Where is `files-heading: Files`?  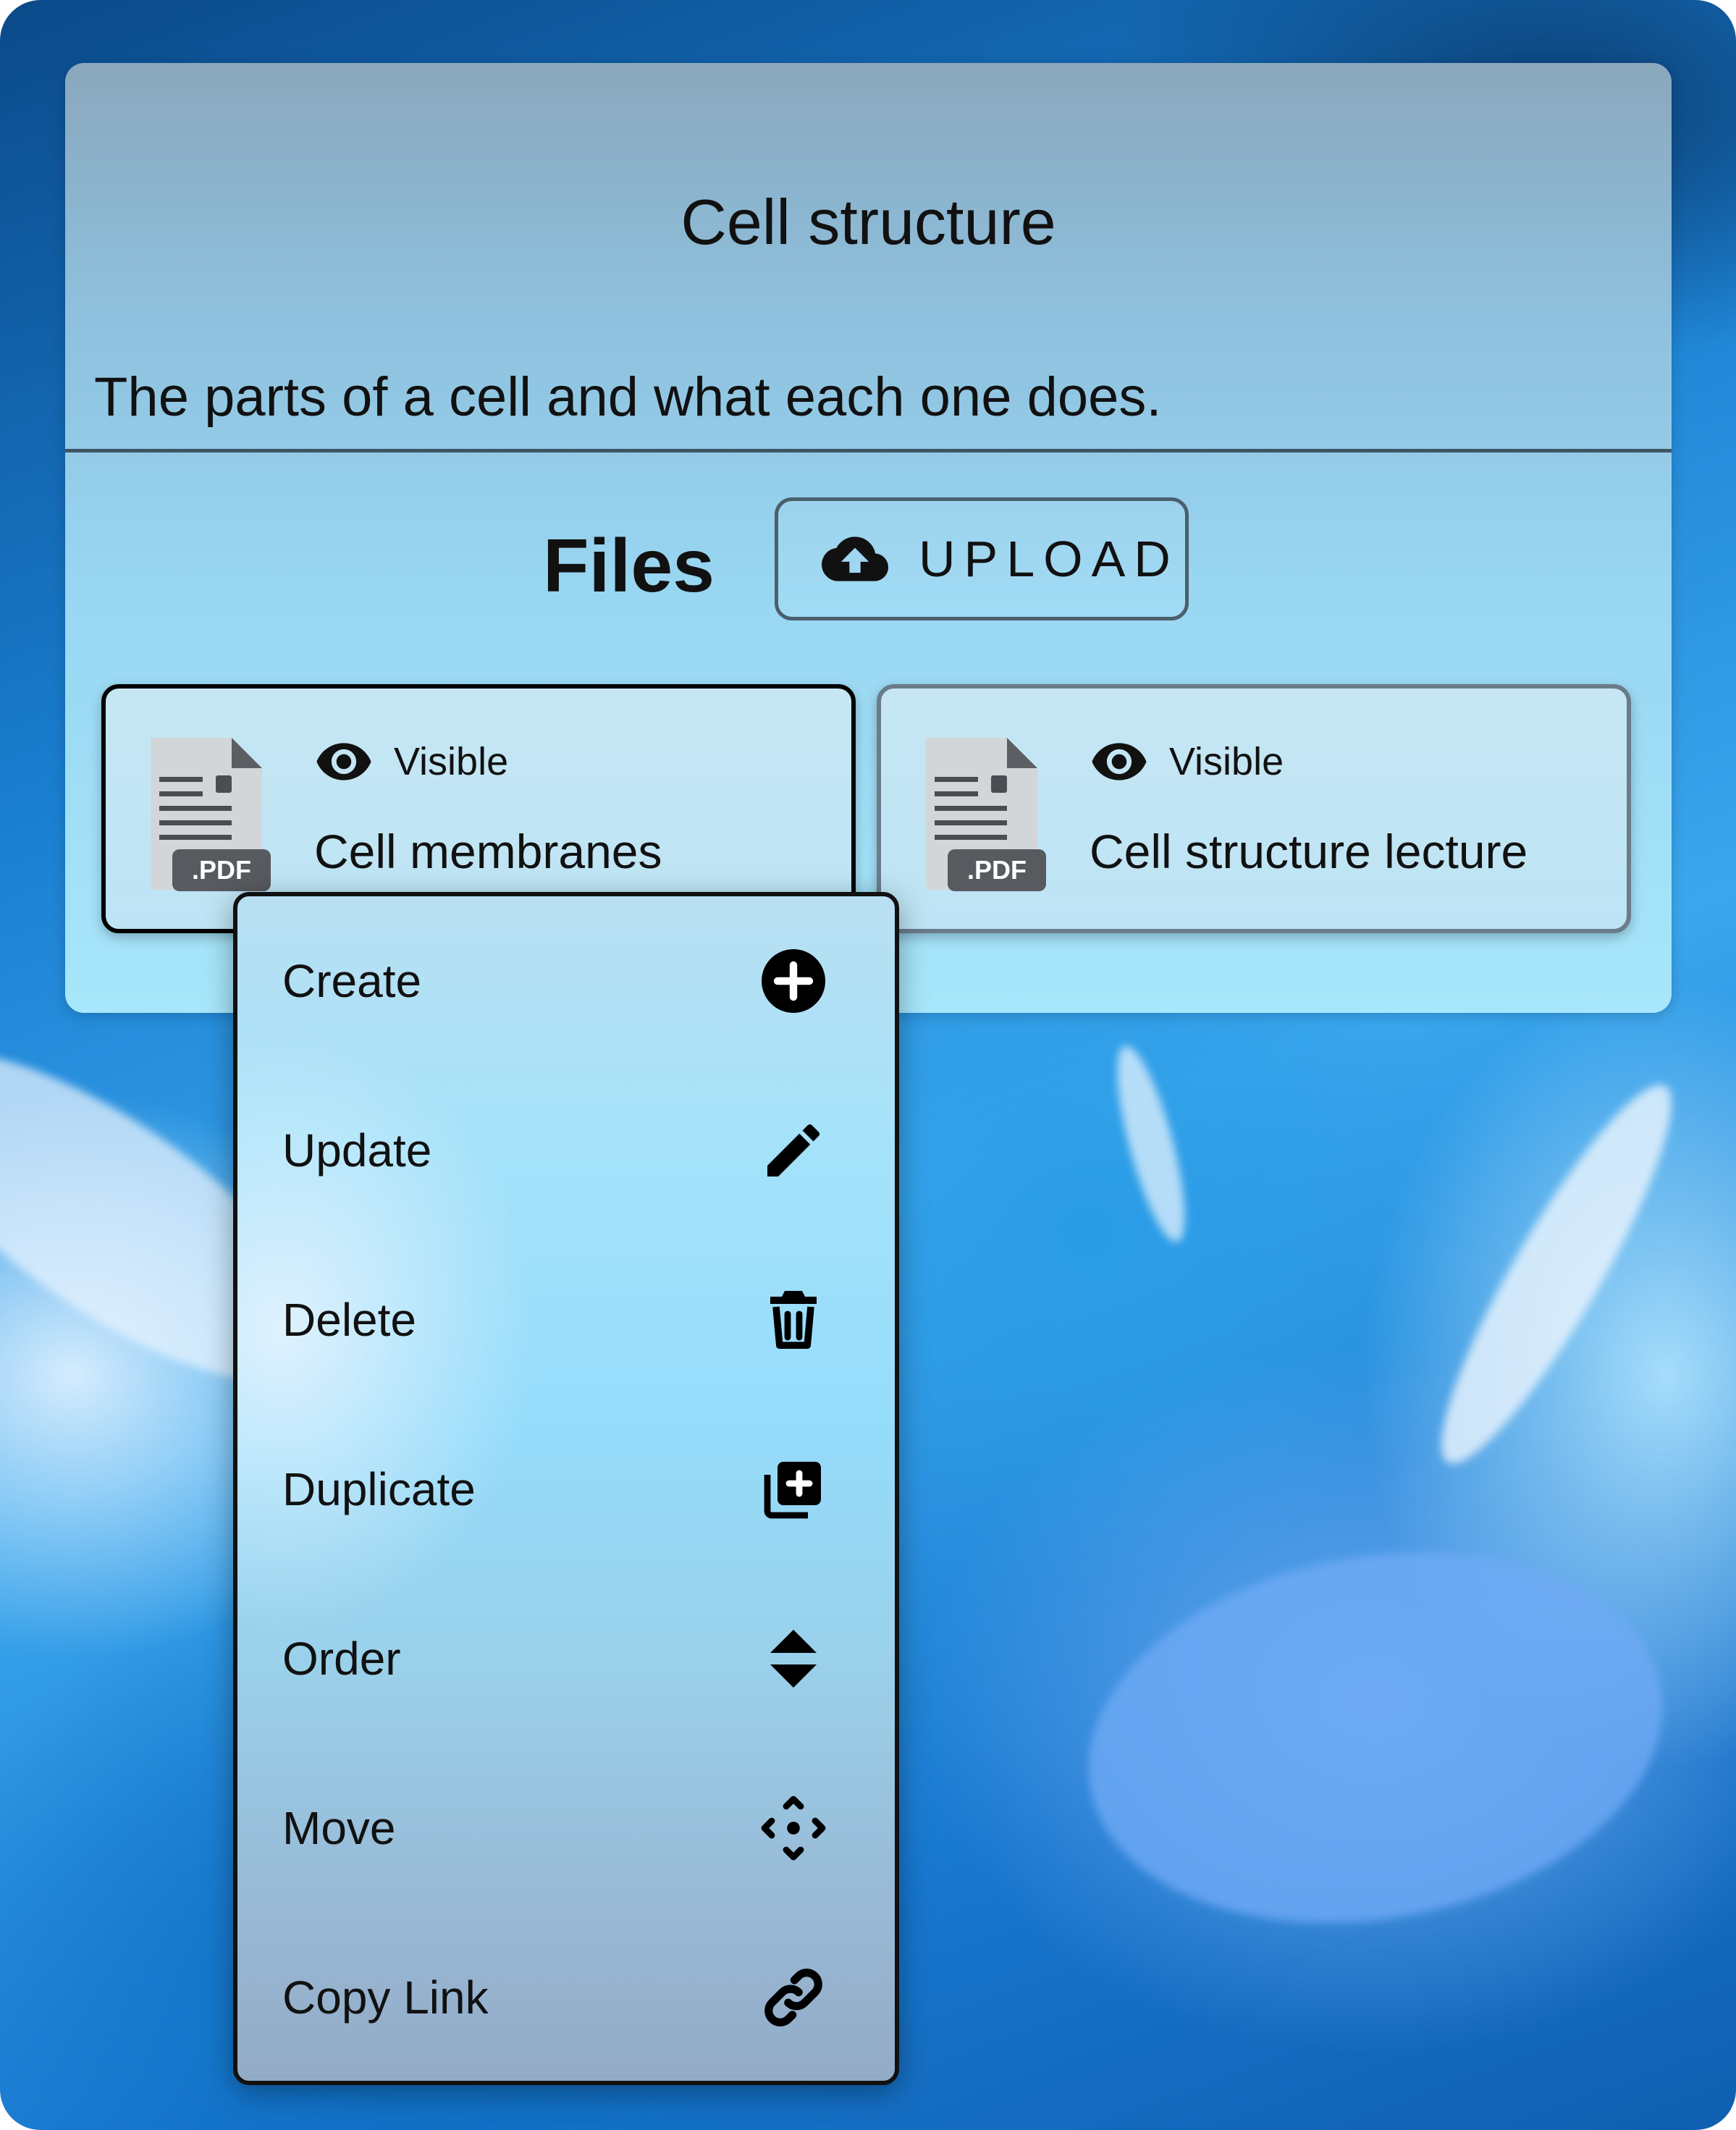 files-heading: Files is located at coordinates (629, 566).